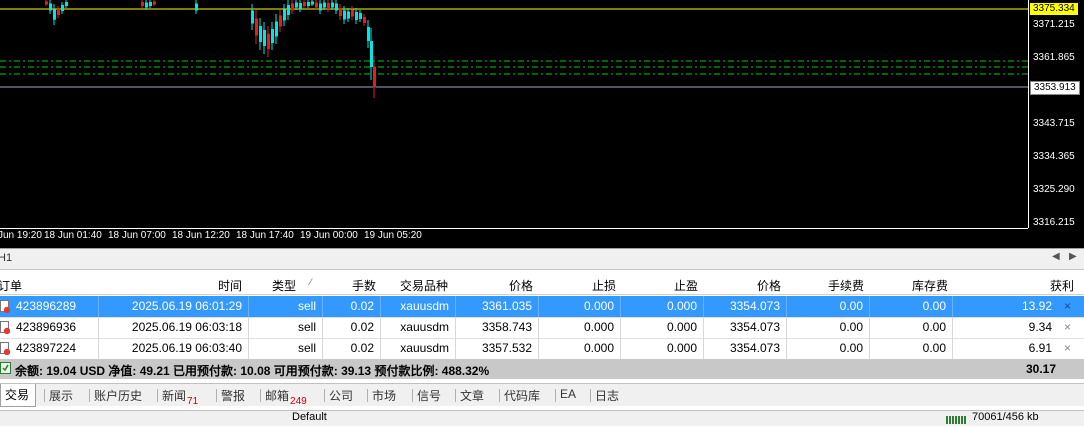 This screenshot has height=427, width=1084. I want to click on col-order: 订单, so click(11, 285).